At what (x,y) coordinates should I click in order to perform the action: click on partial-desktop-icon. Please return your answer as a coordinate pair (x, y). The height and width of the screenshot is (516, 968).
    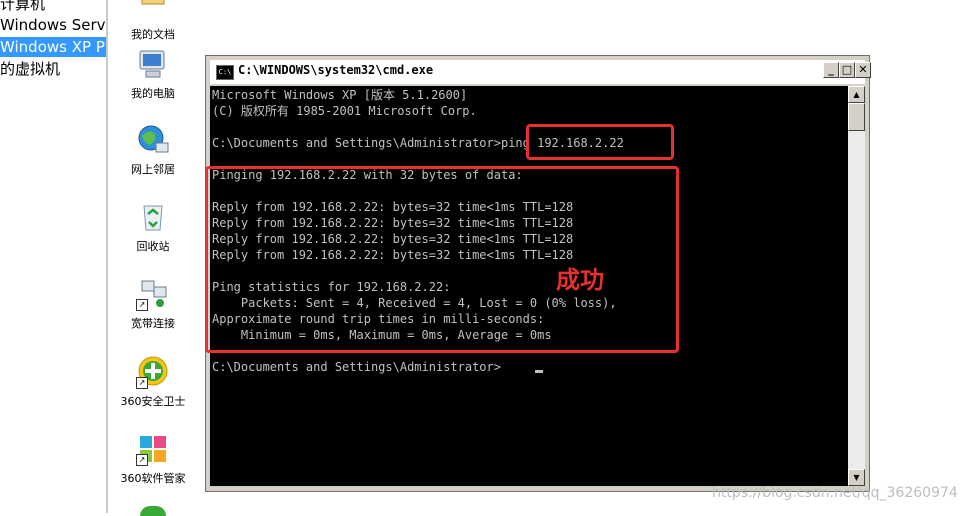
    Looking at the image, I should click on (153, 511).